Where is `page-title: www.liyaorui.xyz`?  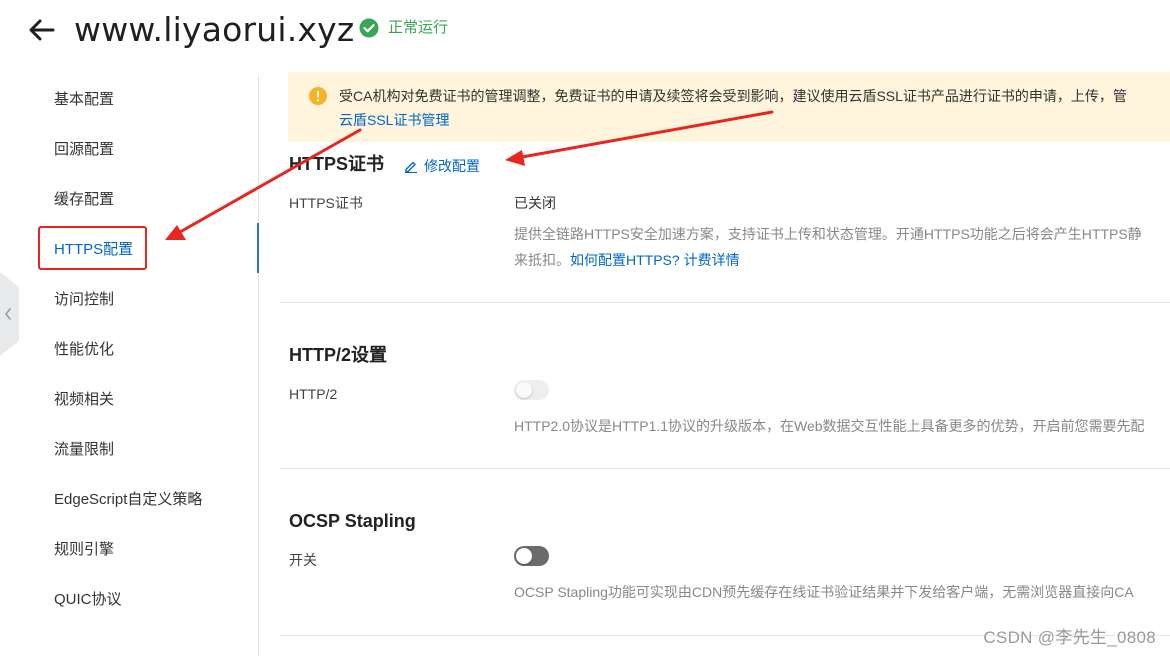
page-title: www.liyaorui.xyz is located at coordinates (214, 29).